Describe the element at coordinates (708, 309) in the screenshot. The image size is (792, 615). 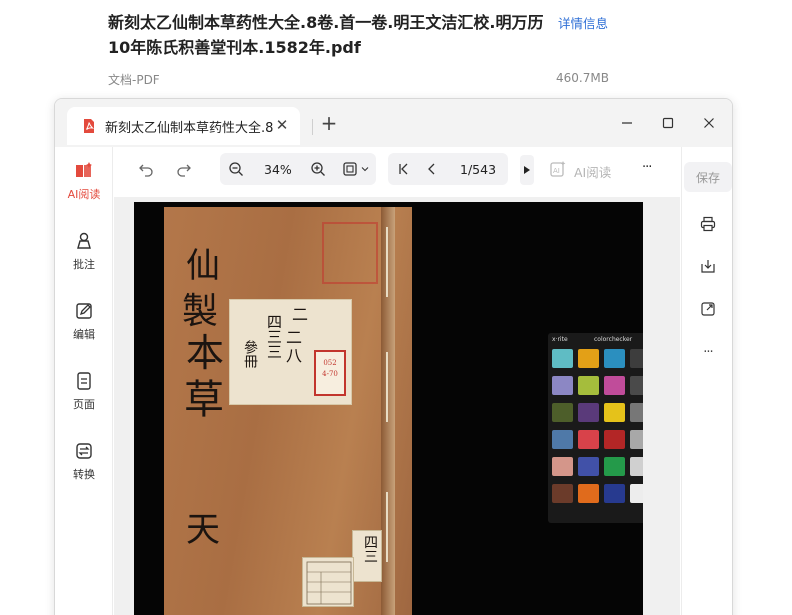
I see `share-icon` at that location.